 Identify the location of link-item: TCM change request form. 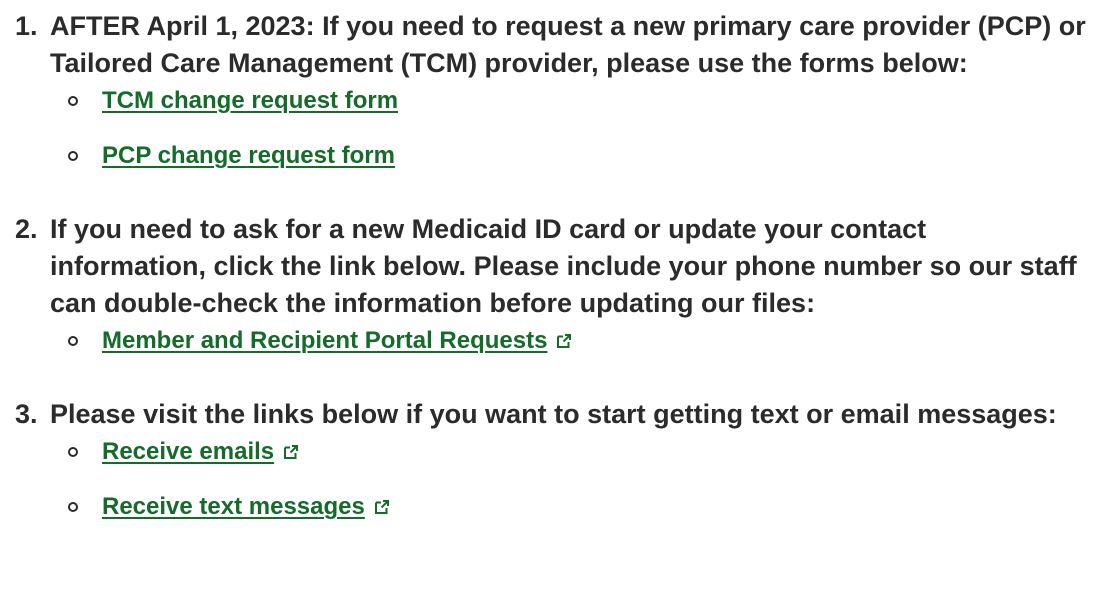
(577, 100).